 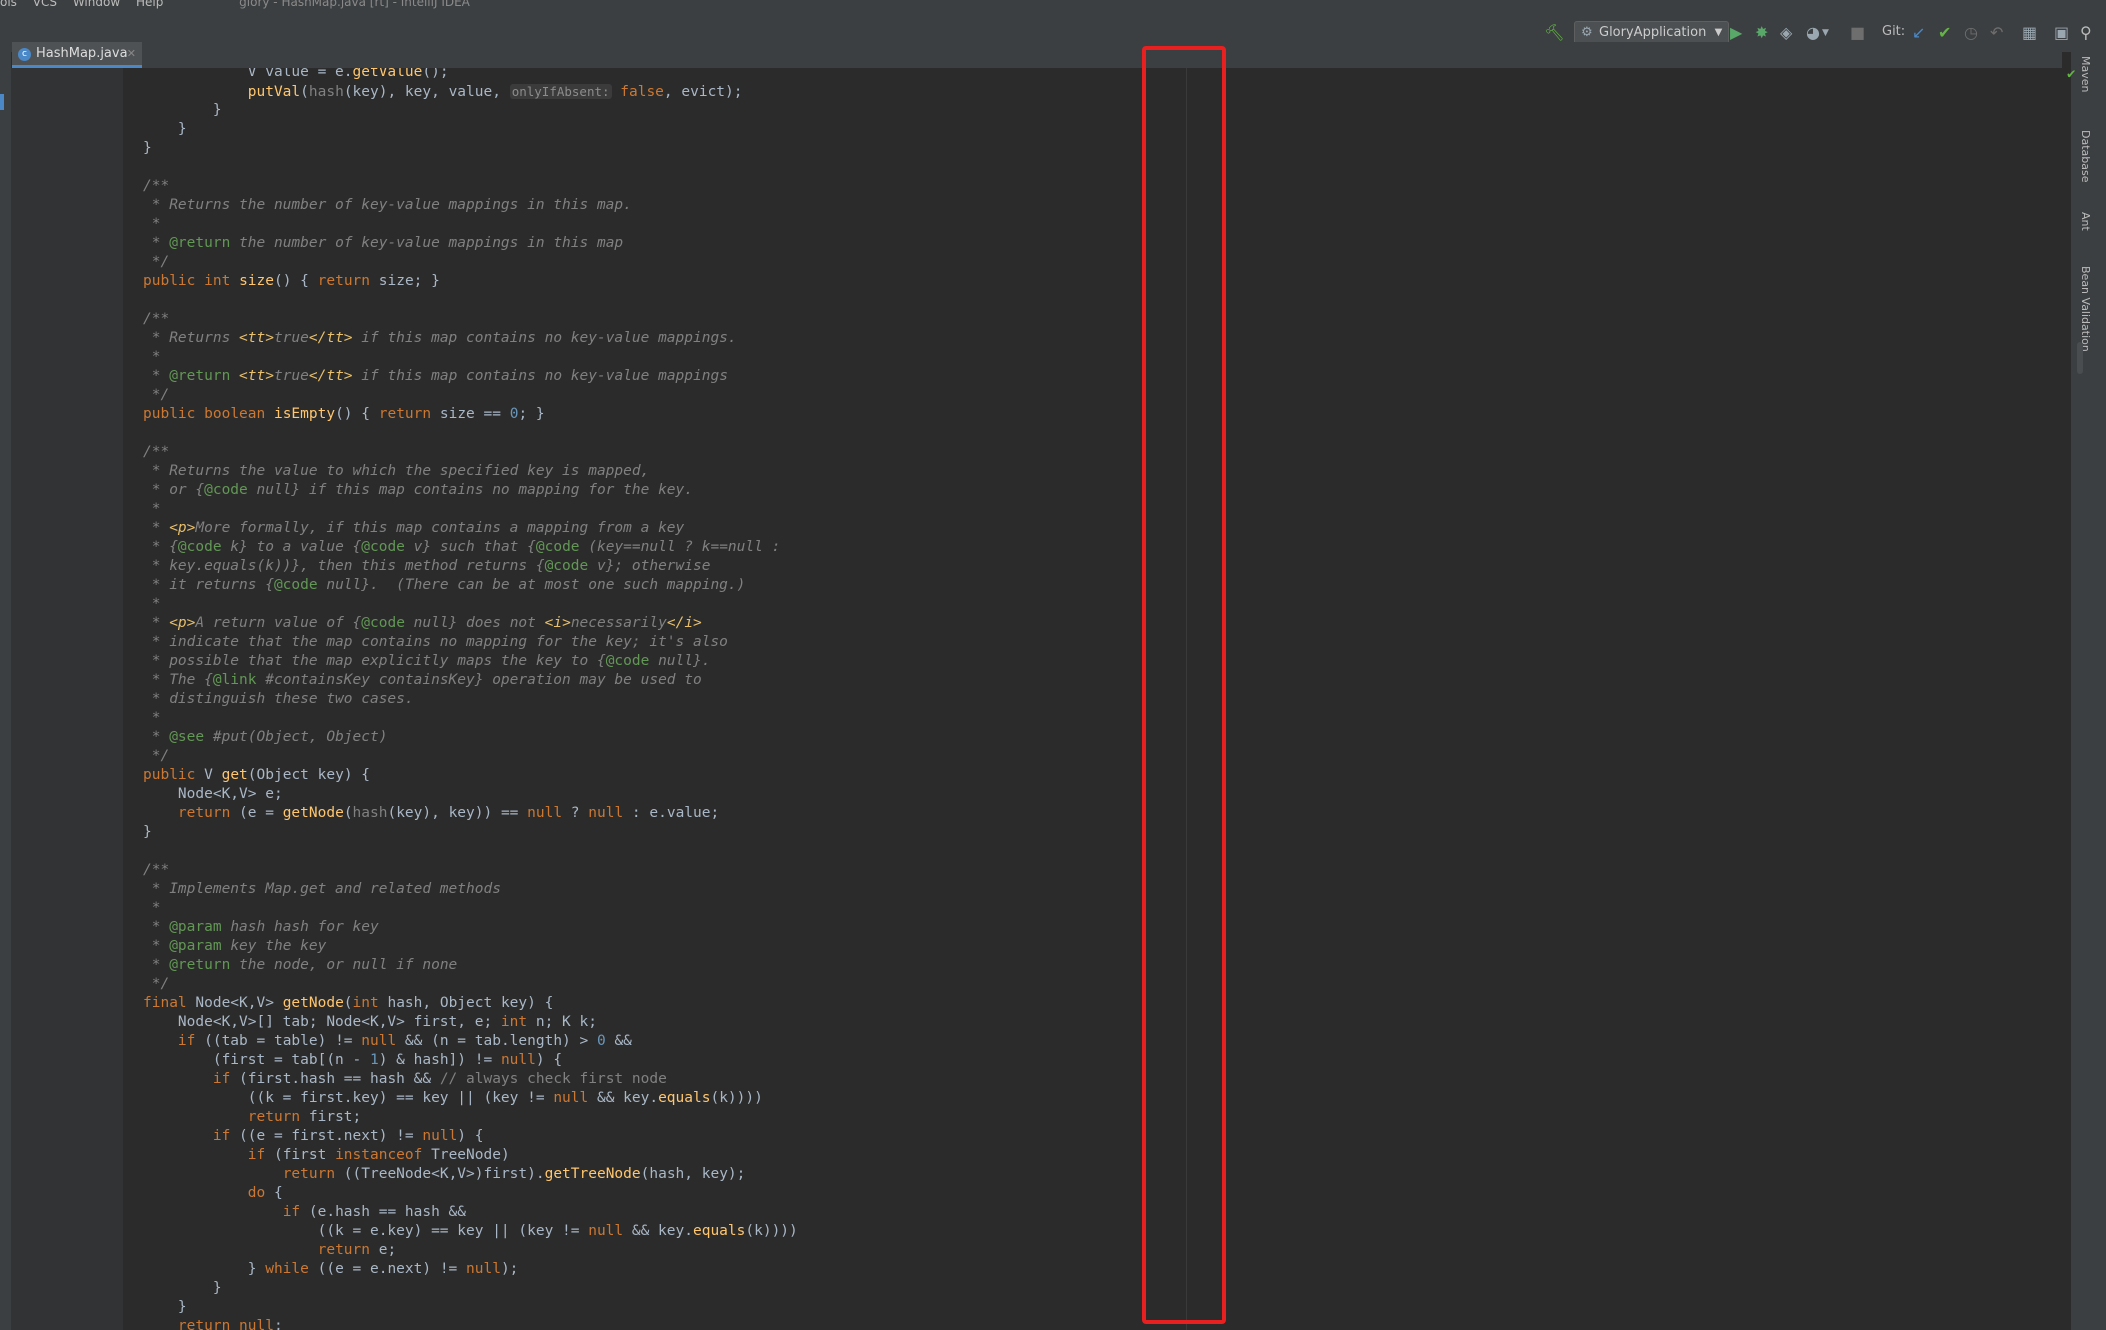 What do you see at coordinates (2085, 221) in the screenshot?
I see `tool-window-ant: Ant` at bounding box center [2085, 221].